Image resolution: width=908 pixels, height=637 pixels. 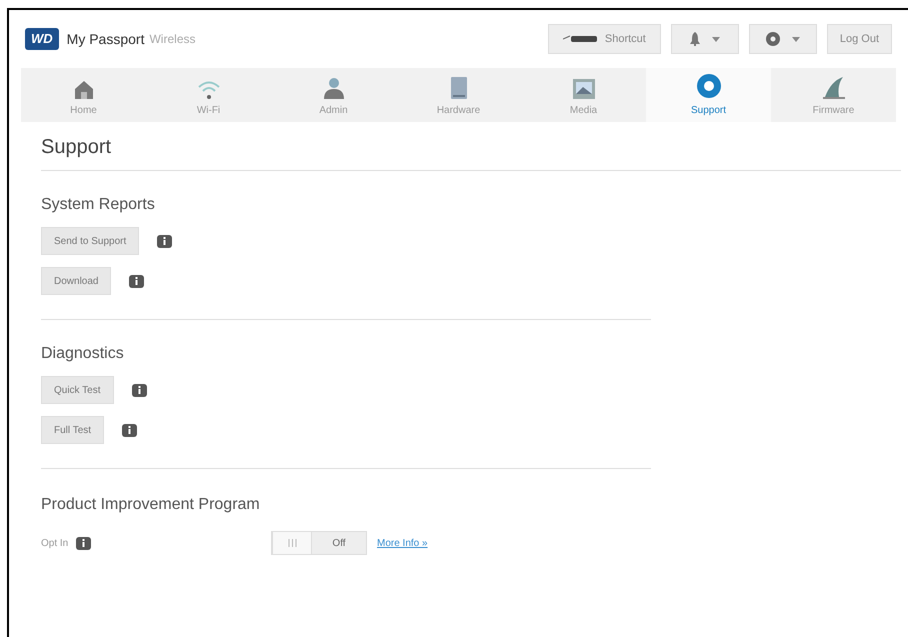 What do you see at coordinates (72, 430) in the screenshot?
I see `action-button: Full Test` at bounding box center [72, 430].